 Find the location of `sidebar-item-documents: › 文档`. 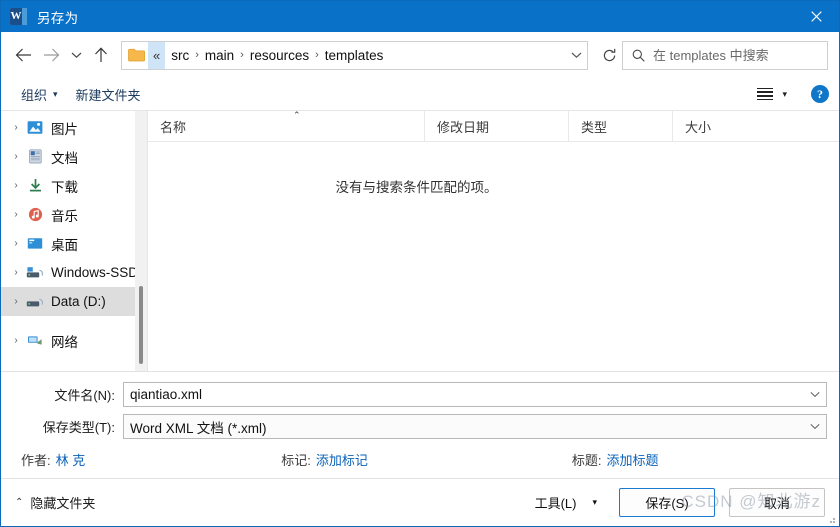

sidebar-item-documents: › 文档 is located at coordinates (74, 156).